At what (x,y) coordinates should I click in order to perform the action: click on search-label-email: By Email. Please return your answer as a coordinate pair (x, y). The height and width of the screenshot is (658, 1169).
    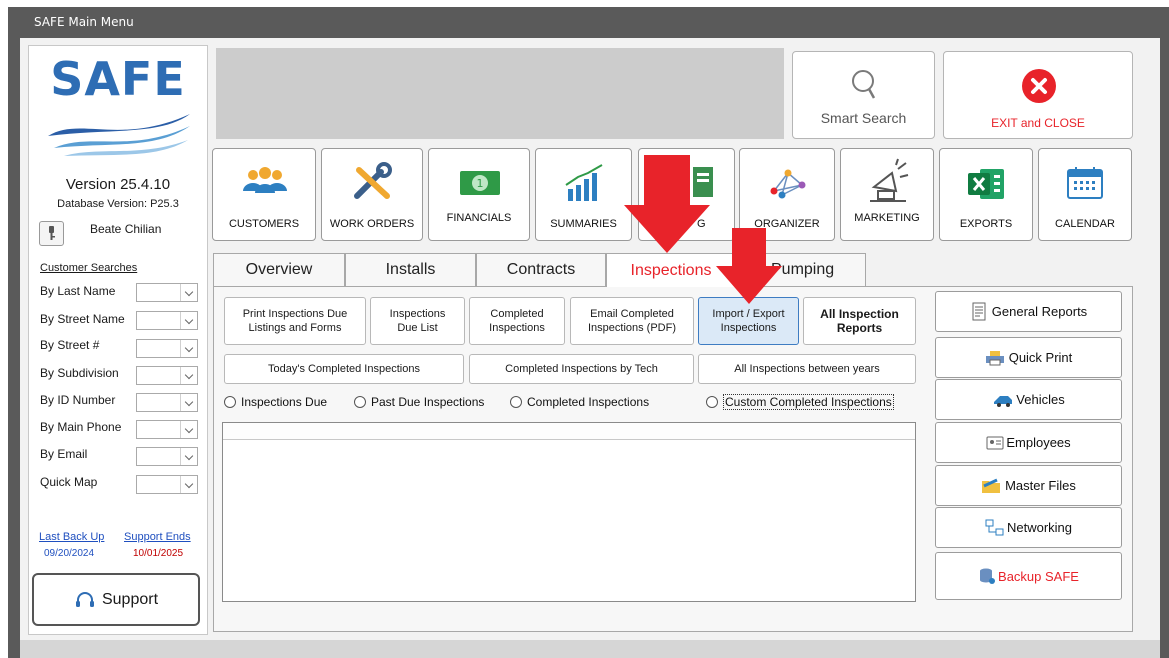
    Looking at the image, I should click on (64, 454).